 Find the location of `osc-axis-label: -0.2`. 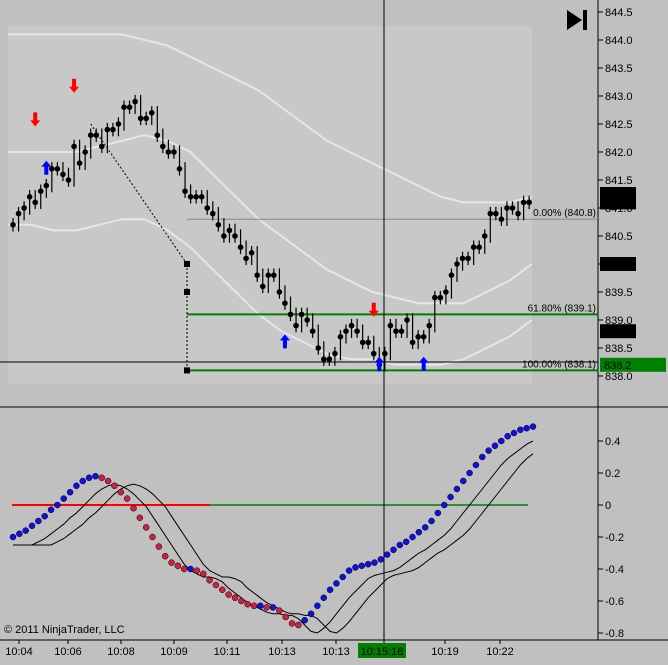

osc-axis-label: -0.2 is located at coordinates (614, 538).